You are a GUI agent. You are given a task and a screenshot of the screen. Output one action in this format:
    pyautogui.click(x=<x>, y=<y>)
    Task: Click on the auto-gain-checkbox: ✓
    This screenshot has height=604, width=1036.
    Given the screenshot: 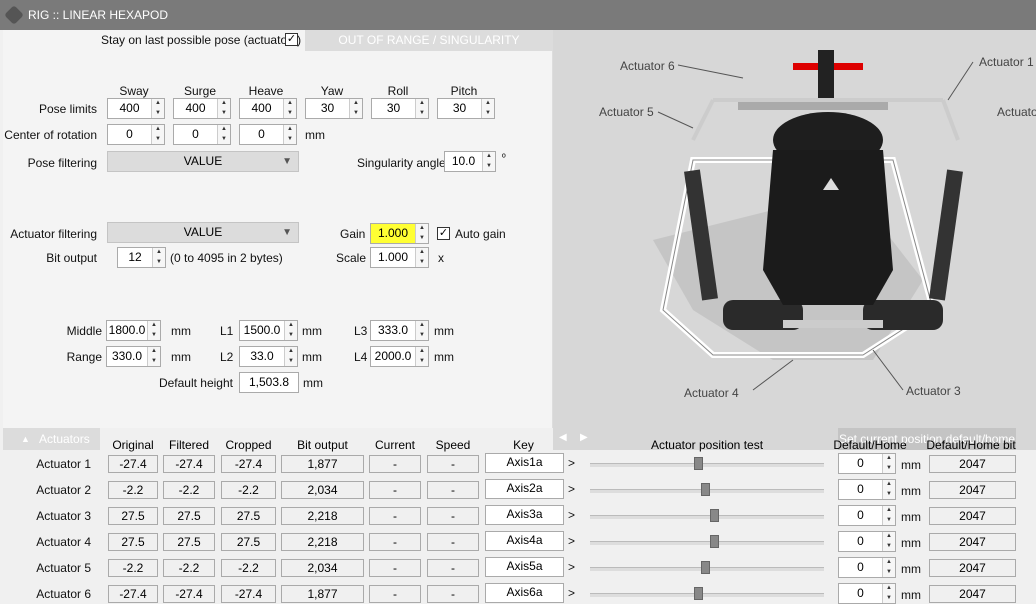 What is the action you would take?
    pyautogui.click(x=443, y=233)
    